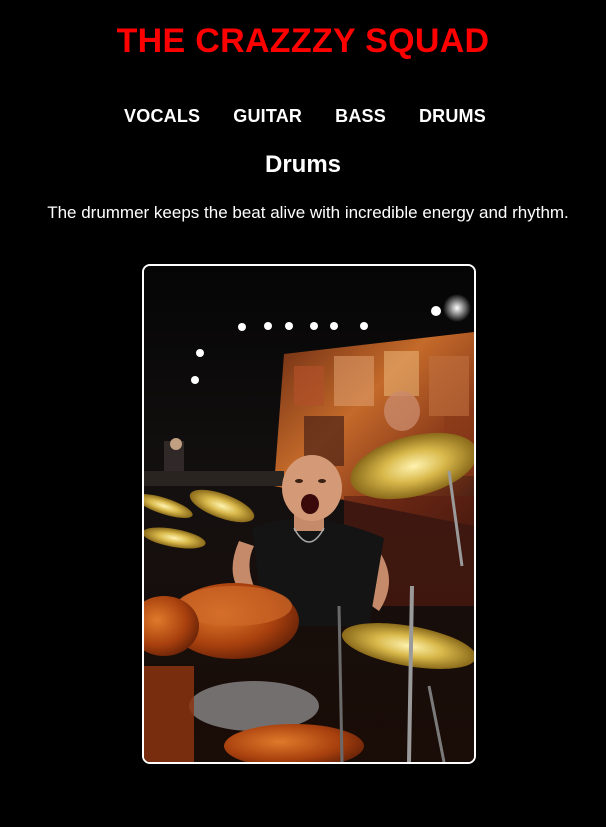  I want to click on nav-item-bass: BASS, so click(360, 116).